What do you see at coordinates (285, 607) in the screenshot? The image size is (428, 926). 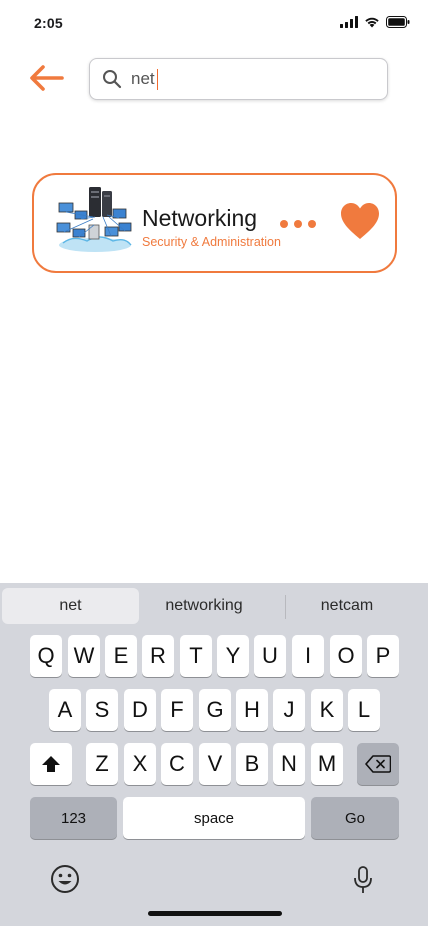 I see `suggestion-divider` at bounding box center [285, 607].